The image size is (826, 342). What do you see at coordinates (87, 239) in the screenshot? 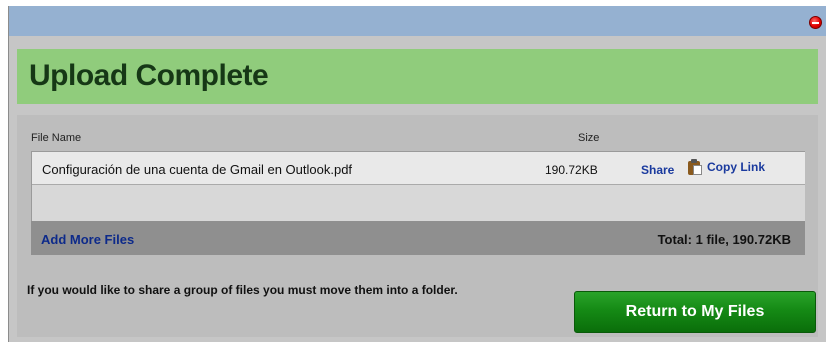
I see `add-more-files-link: Add More Files` at bounding box center [87, 239].